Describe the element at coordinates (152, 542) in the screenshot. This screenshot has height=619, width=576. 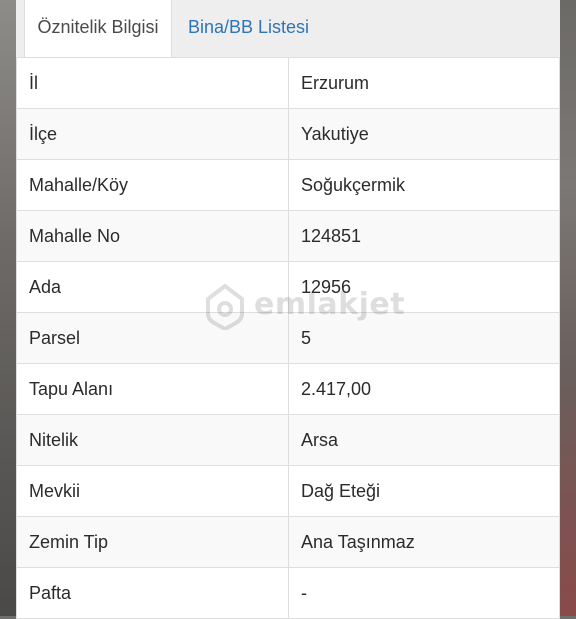
I see `attribute-key: Zemin Tip` at that location.